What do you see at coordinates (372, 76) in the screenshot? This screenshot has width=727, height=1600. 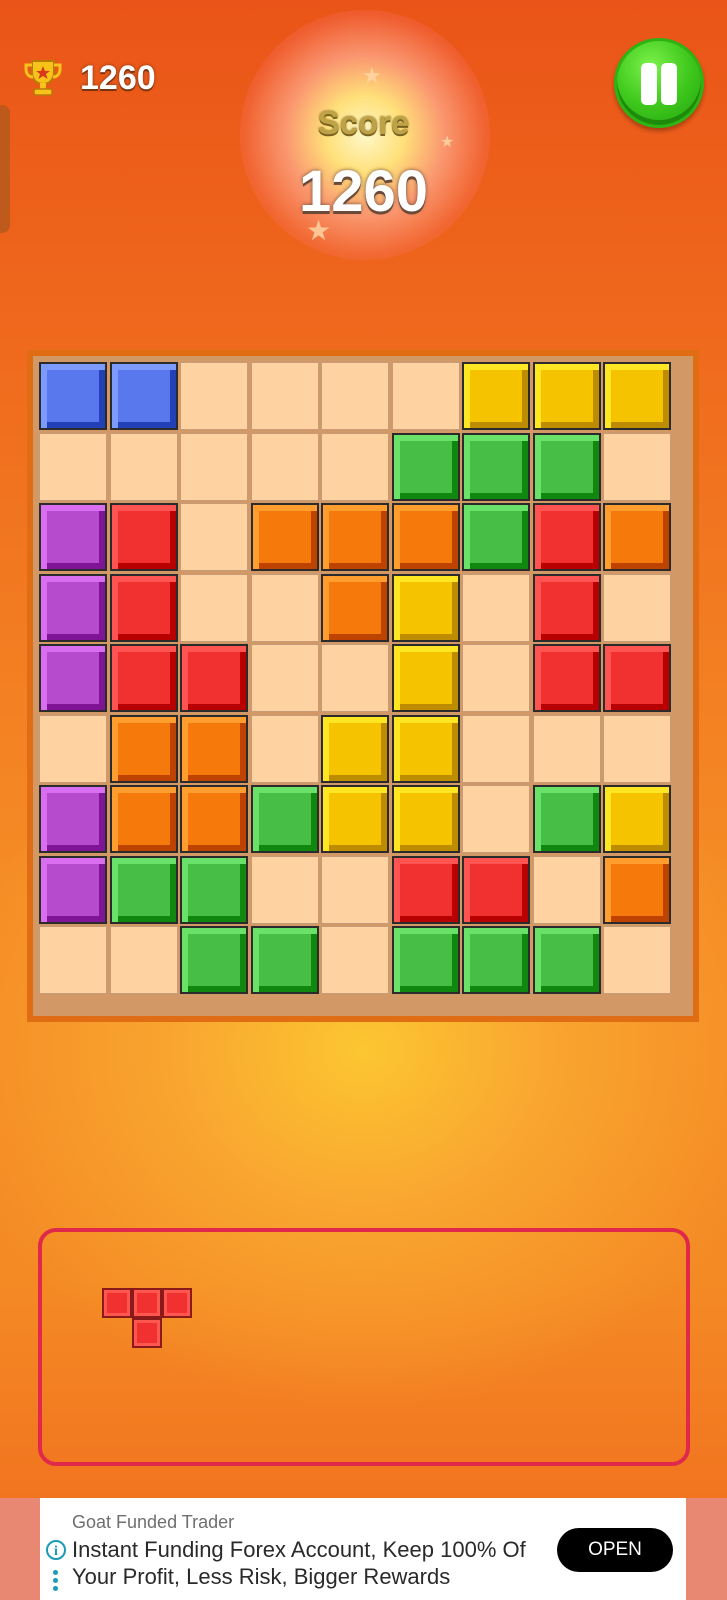 I see `sparkle-icon: ★` at bounding box center [372, 76].